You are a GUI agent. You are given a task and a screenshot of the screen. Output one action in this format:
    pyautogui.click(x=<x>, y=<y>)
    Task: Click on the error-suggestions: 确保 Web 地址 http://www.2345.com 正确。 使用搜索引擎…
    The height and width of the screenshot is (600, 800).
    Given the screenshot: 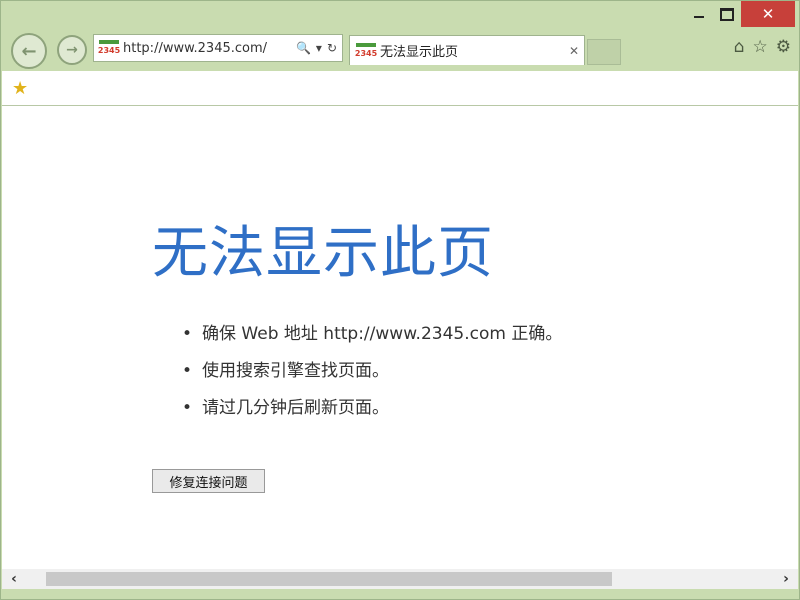 What is the action you would take?
    pyautogui.click(x=372, y=371)
    